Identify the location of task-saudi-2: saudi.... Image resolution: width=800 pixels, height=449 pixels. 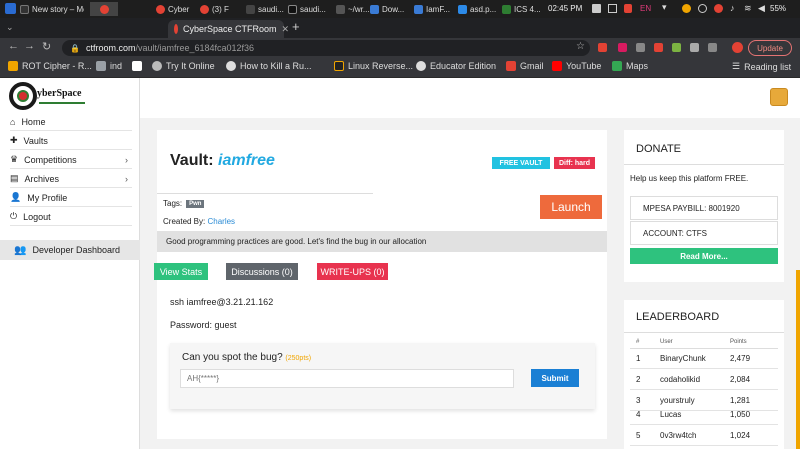
(311, 9).